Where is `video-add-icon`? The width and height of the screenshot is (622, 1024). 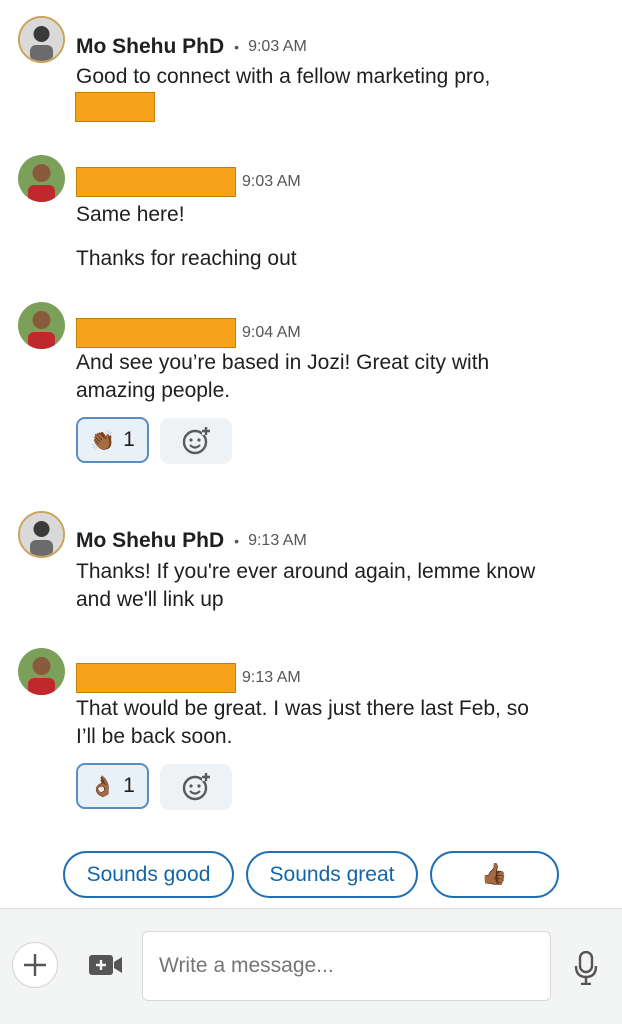 video-add-icon is located at coordinates (105, 965).